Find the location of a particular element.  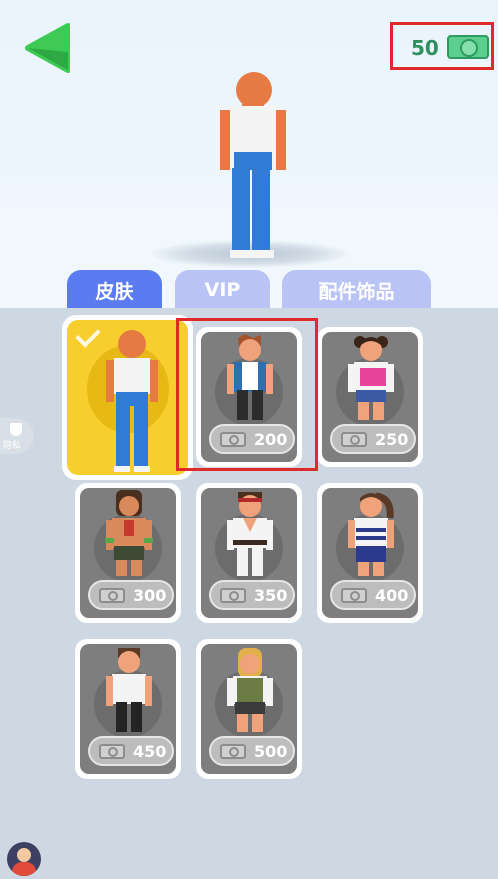

skin-card-250: 250 is located at coordinates (370, 397).